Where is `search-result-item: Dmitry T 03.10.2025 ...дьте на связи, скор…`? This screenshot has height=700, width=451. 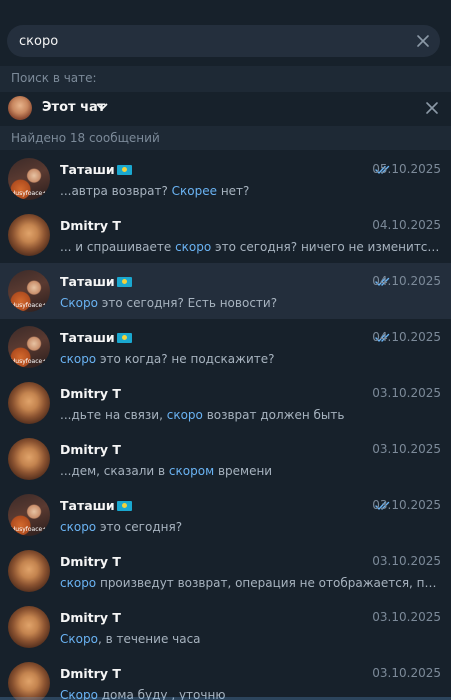 search-result-item: Dmitry T 03.10.2025 ...дьте на связи, скор… is located at coordinates (225, 403).